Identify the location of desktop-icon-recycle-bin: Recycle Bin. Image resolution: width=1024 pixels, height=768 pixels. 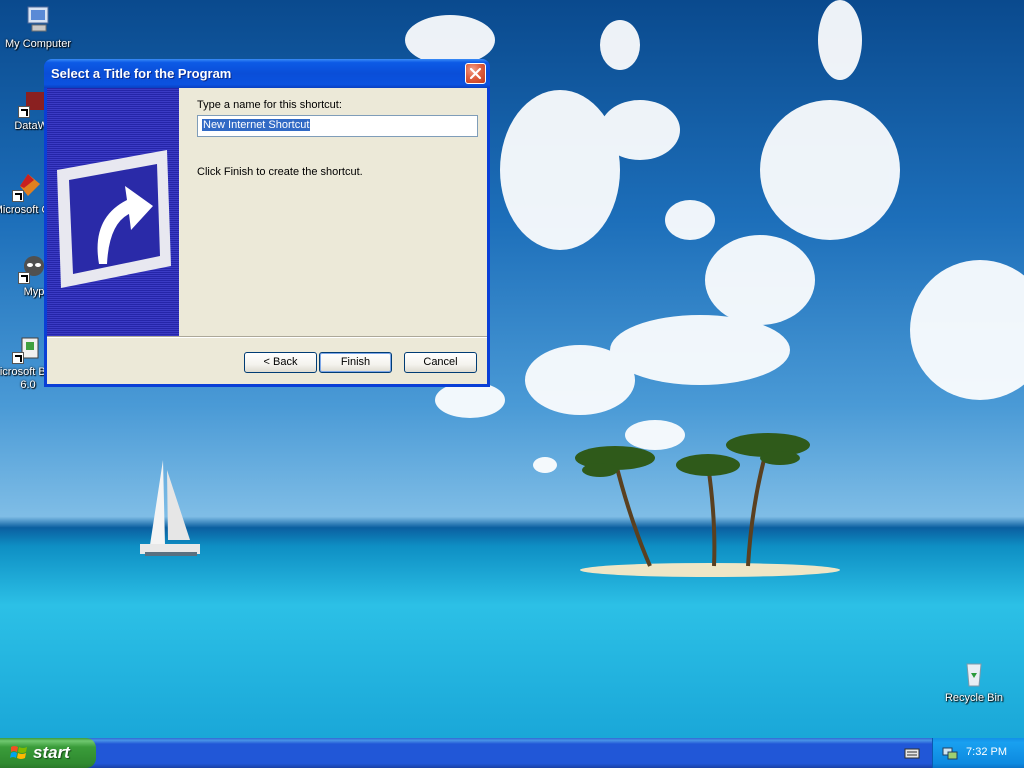
(974, 681).